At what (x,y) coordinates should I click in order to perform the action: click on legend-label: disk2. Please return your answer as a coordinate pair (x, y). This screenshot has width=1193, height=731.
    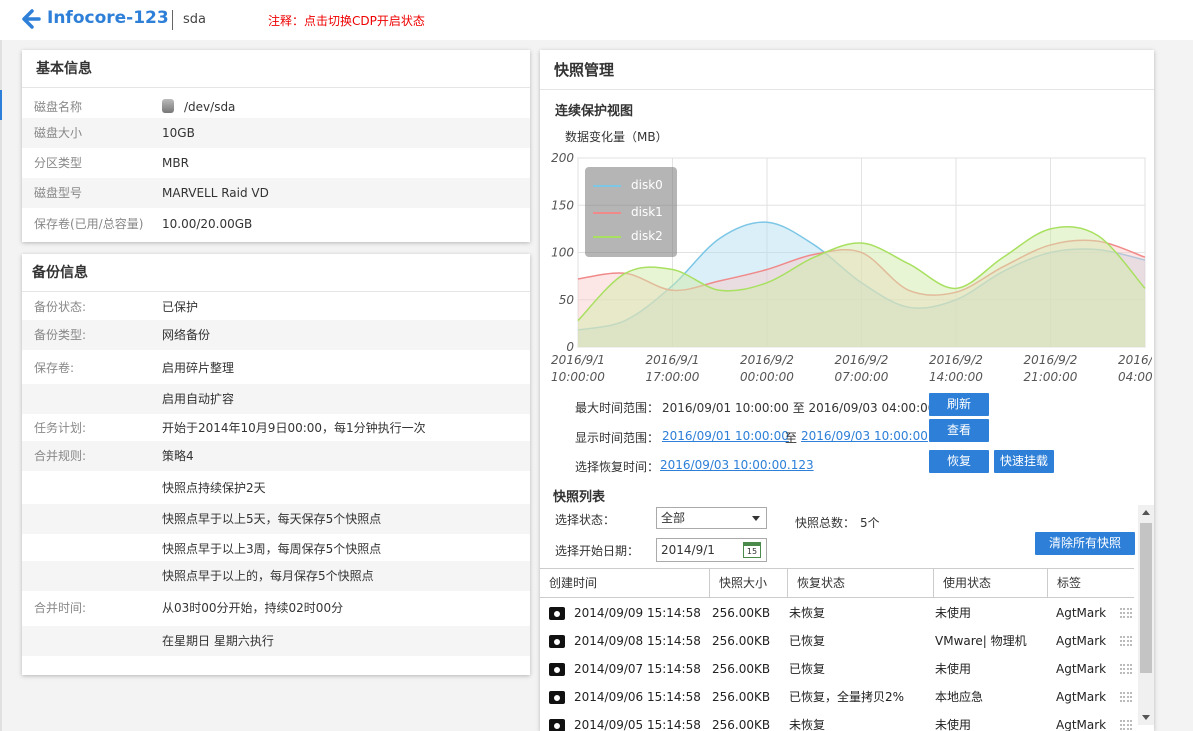
    Looking at the image, I should click on (647, 236).